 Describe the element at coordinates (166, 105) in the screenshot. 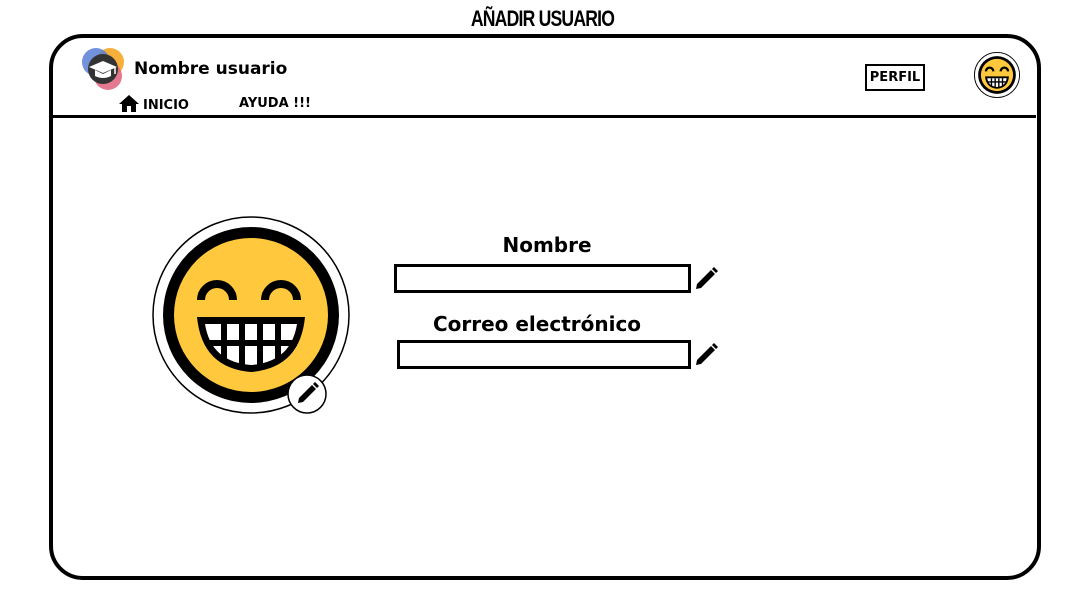

I see `nav-home-label: INICIO` at that location.